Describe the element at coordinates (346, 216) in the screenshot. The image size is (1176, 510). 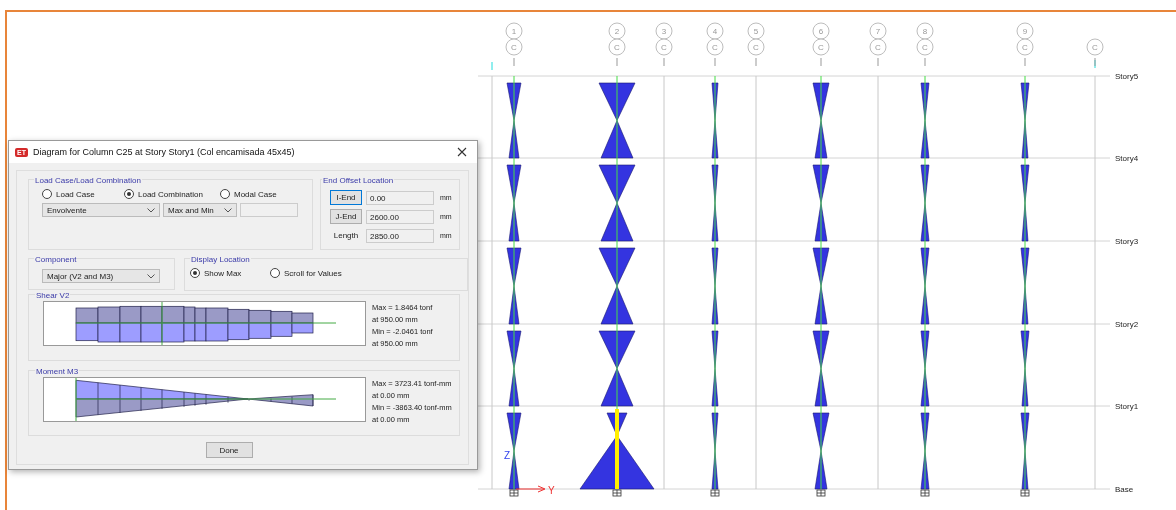
I see `end-button: J-End` at that location.